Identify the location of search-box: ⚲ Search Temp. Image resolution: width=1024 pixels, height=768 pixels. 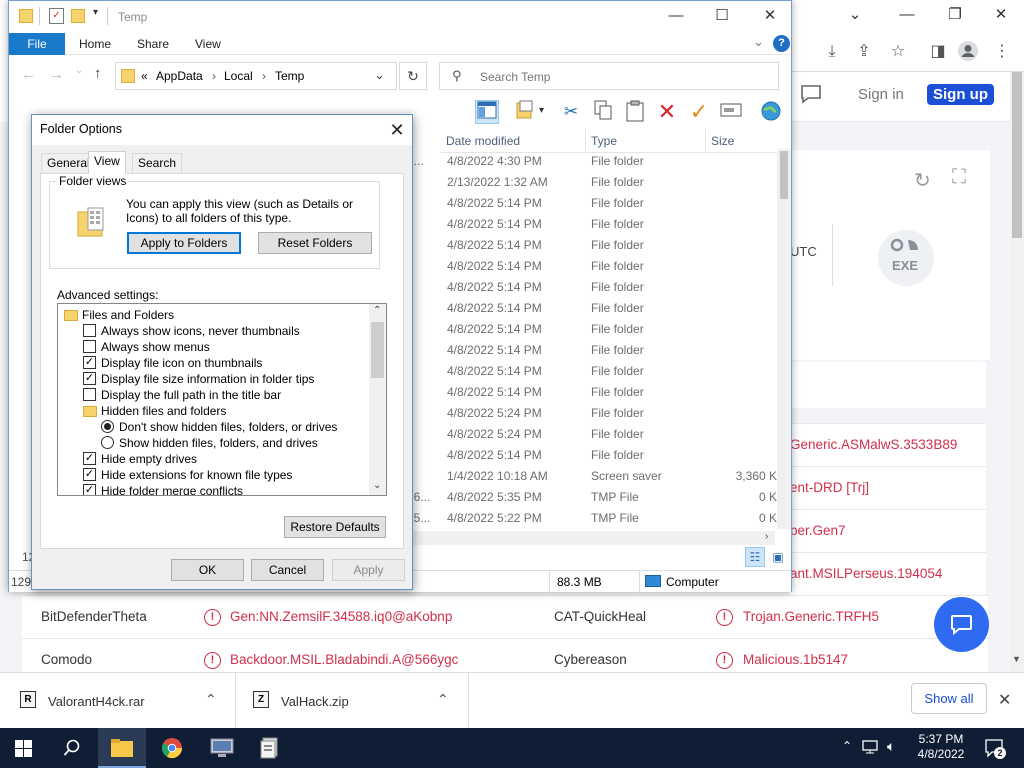
(609, 76).